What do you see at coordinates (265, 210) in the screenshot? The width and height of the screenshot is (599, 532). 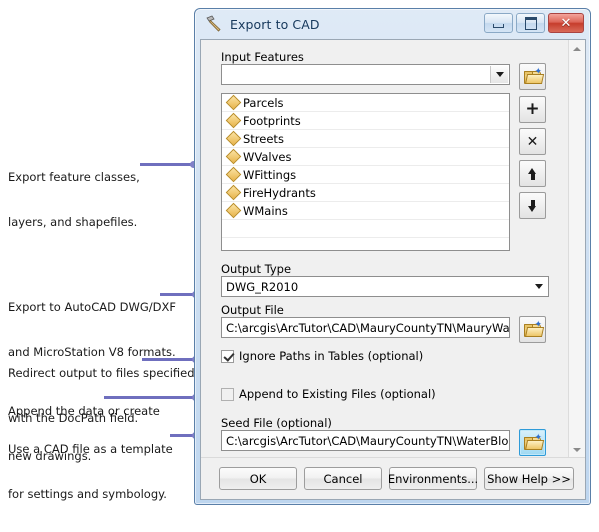 I see `list-item-label: WMains` at bounding box center [265, 210].